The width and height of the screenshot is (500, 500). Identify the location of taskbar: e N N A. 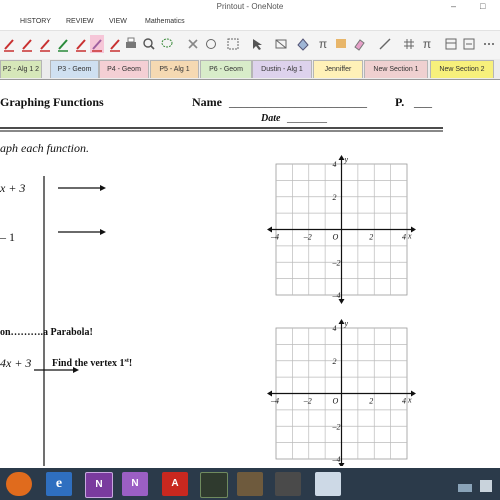
(250, 484).